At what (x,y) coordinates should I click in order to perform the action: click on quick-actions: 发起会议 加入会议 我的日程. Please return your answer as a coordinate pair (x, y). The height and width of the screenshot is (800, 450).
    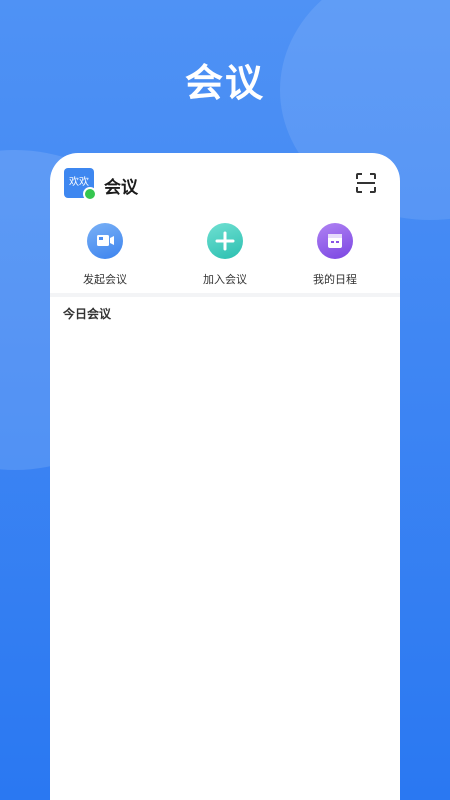
    Looking at the image, I should click on (225, 254).